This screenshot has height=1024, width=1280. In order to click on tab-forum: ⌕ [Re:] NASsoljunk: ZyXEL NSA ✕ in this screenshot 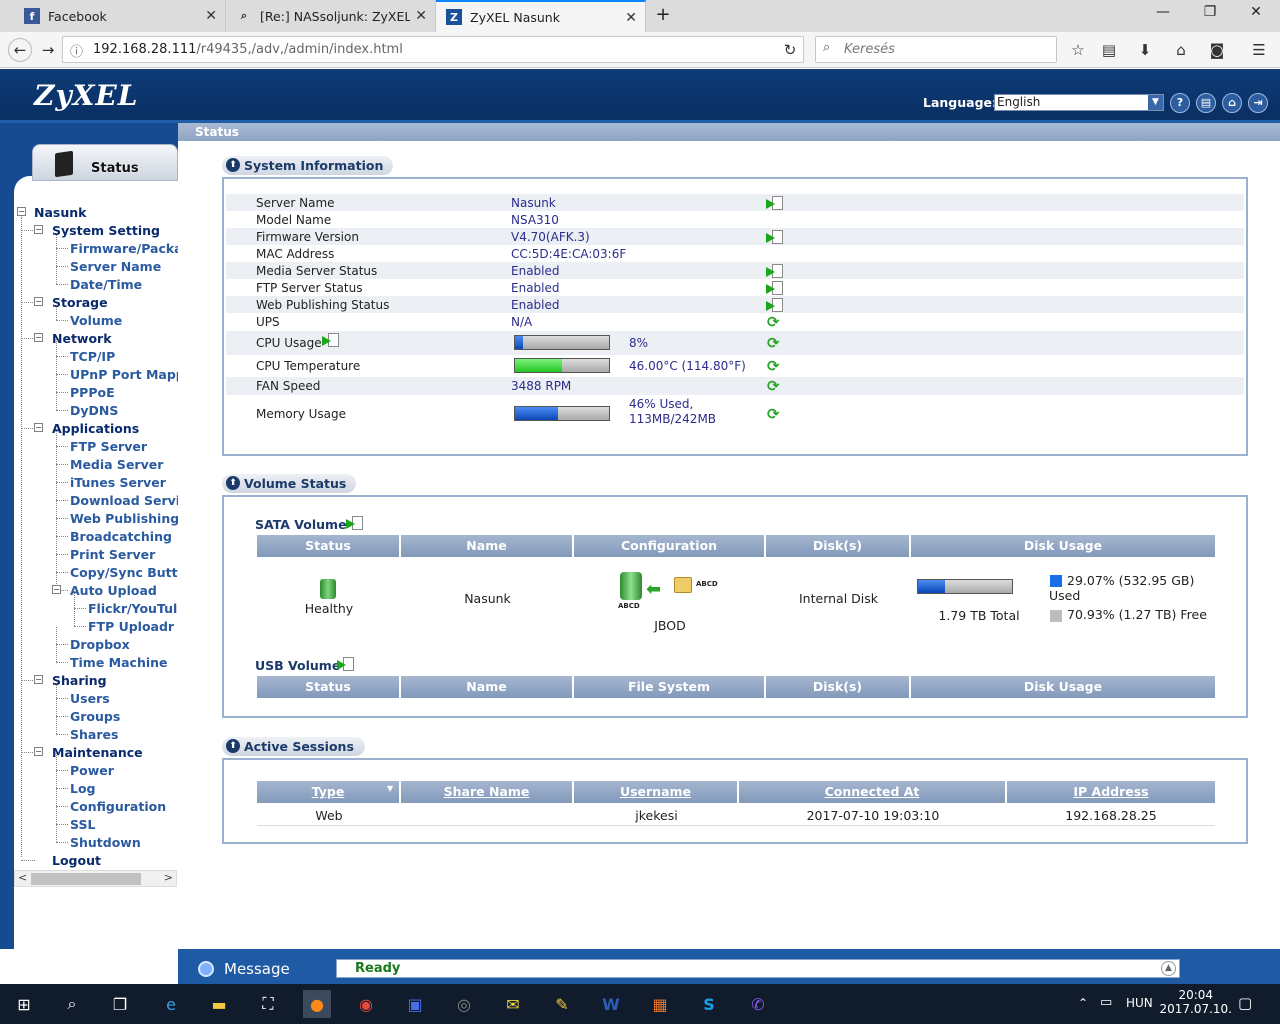, I will do `click(331, 16)`.